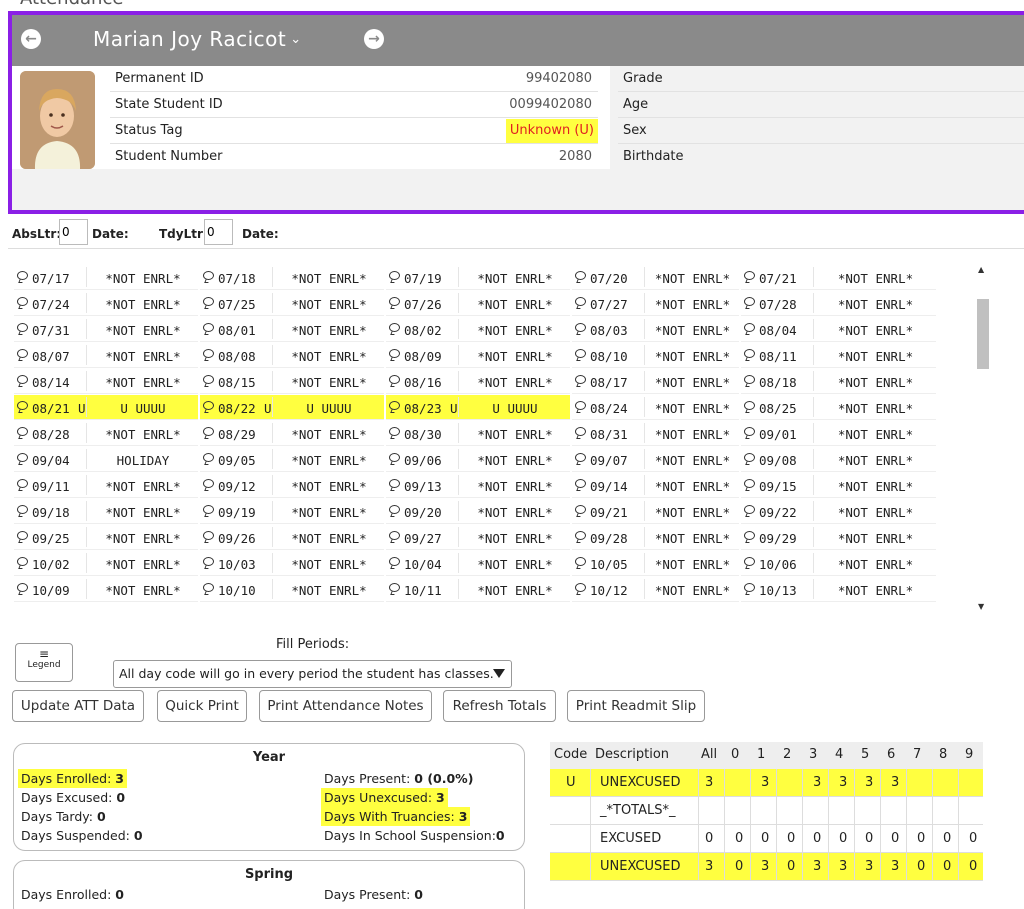  I want to click on calendar-day-cell: 10/13 *NOT ENRL*, so click(838, 589).